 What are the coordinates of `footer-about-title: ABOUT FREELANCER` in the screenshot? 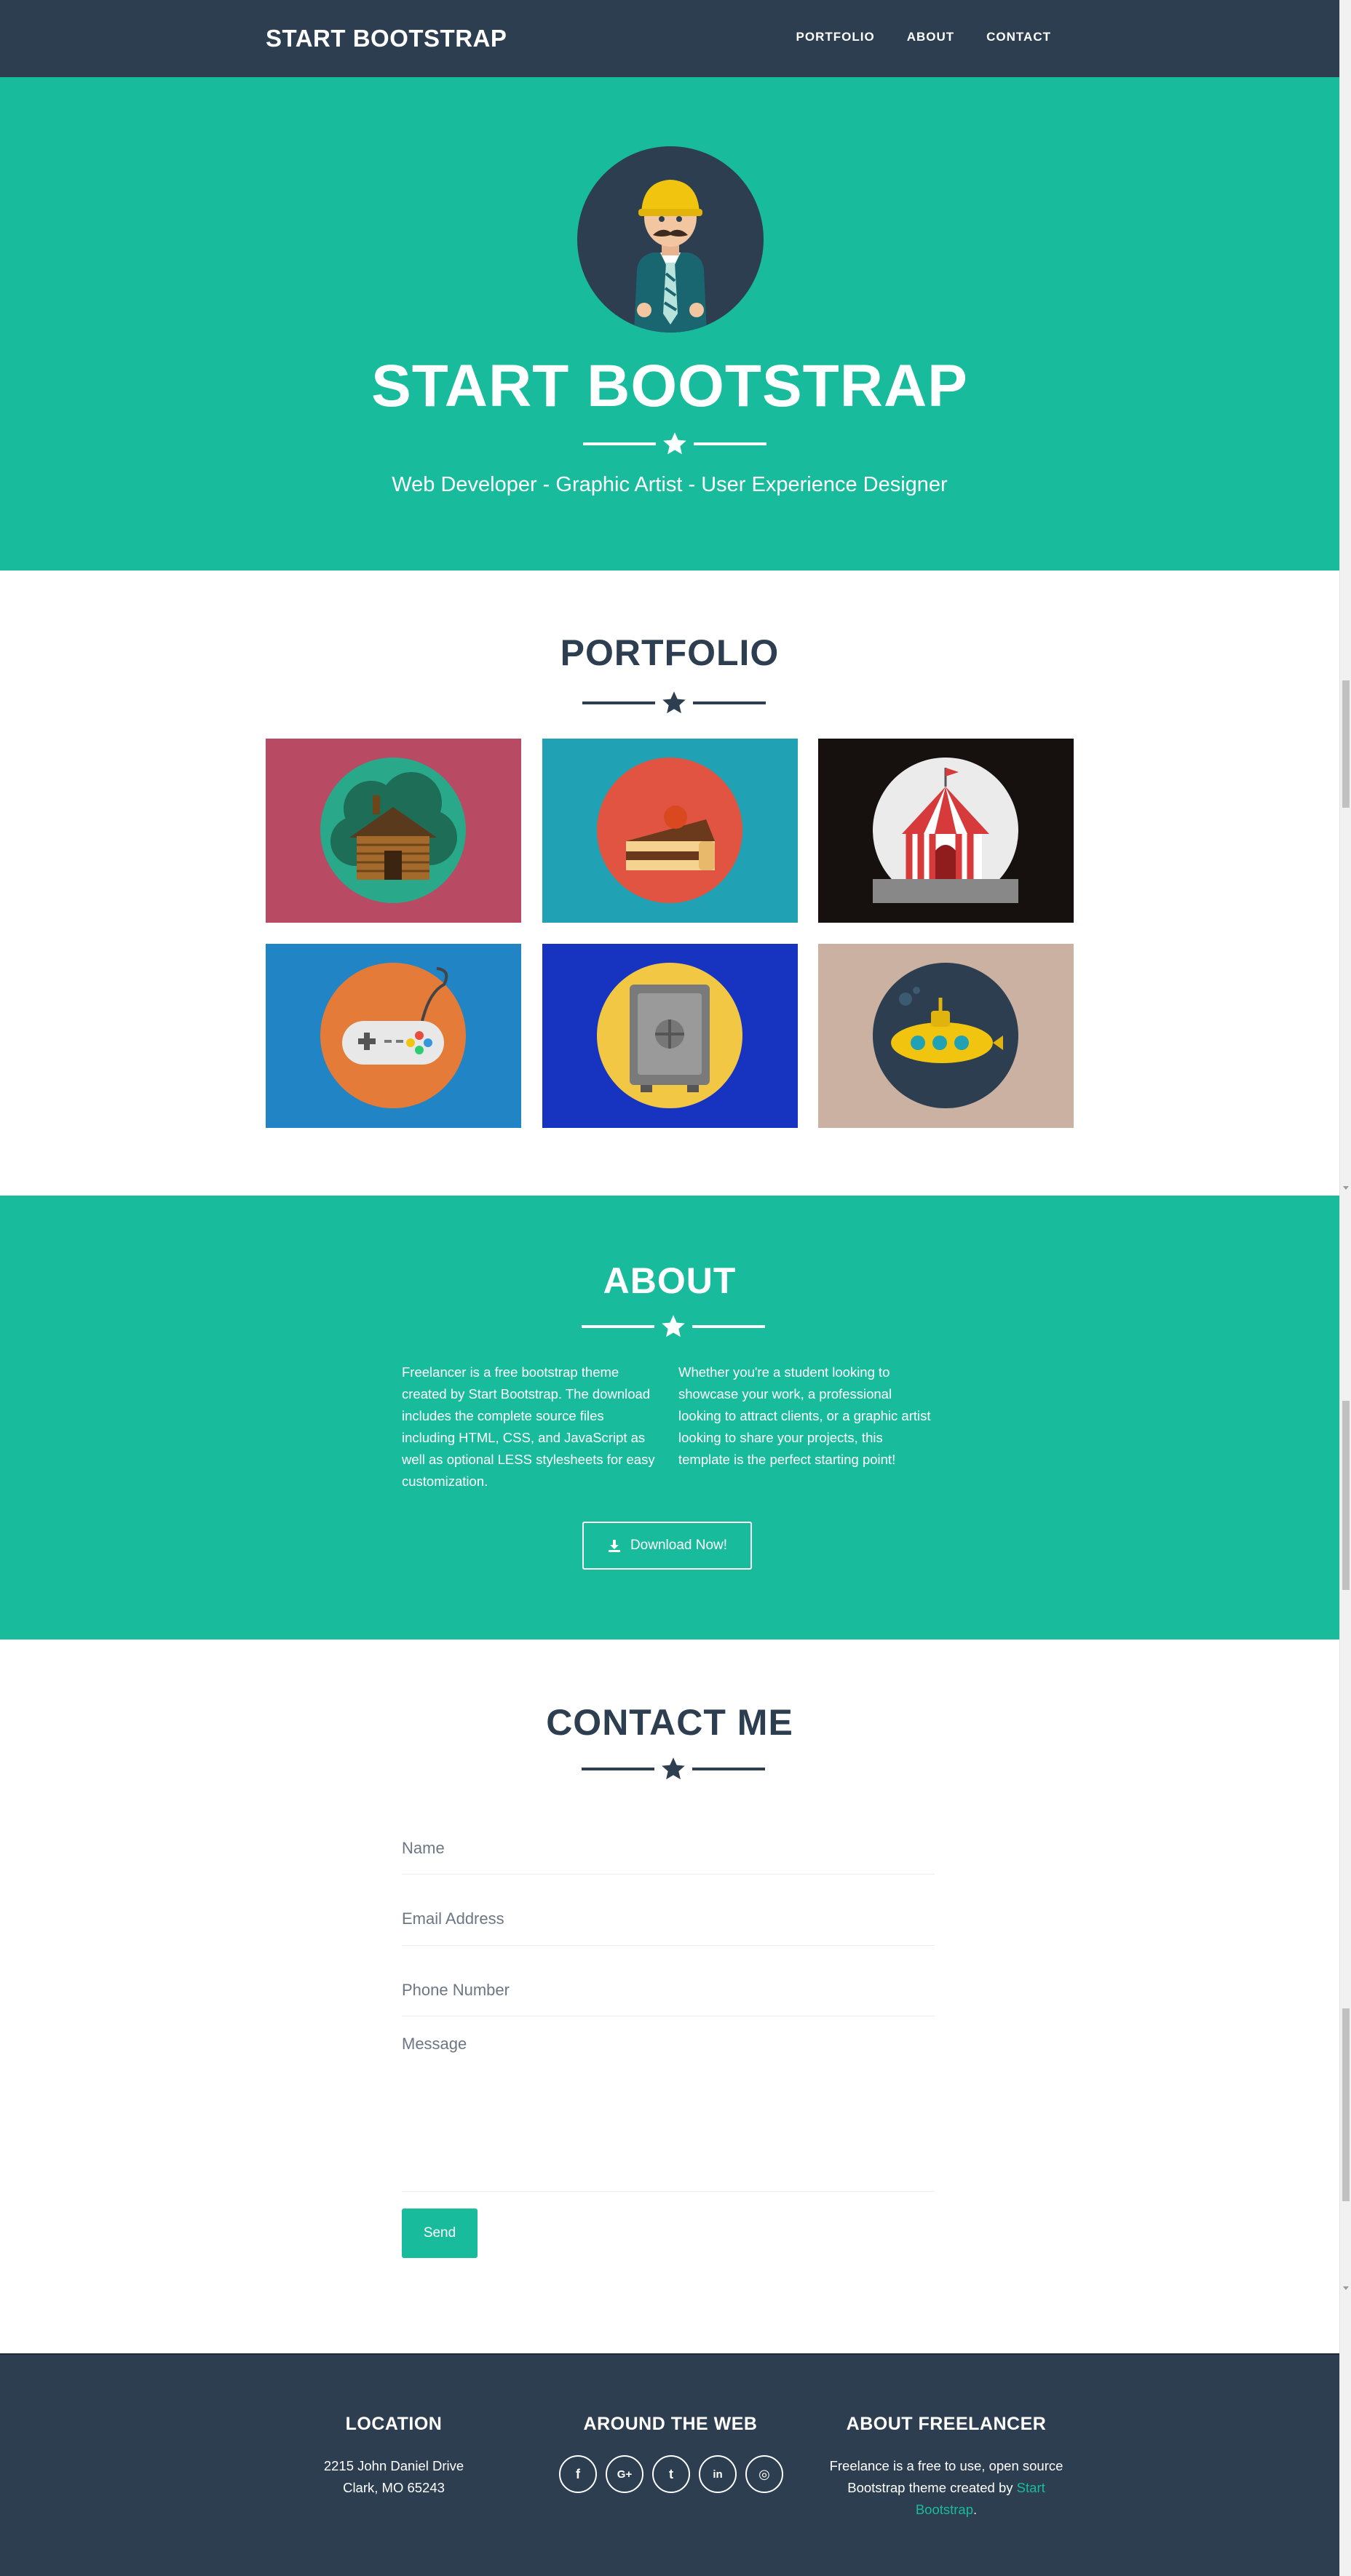 It's located at (946, 2424).